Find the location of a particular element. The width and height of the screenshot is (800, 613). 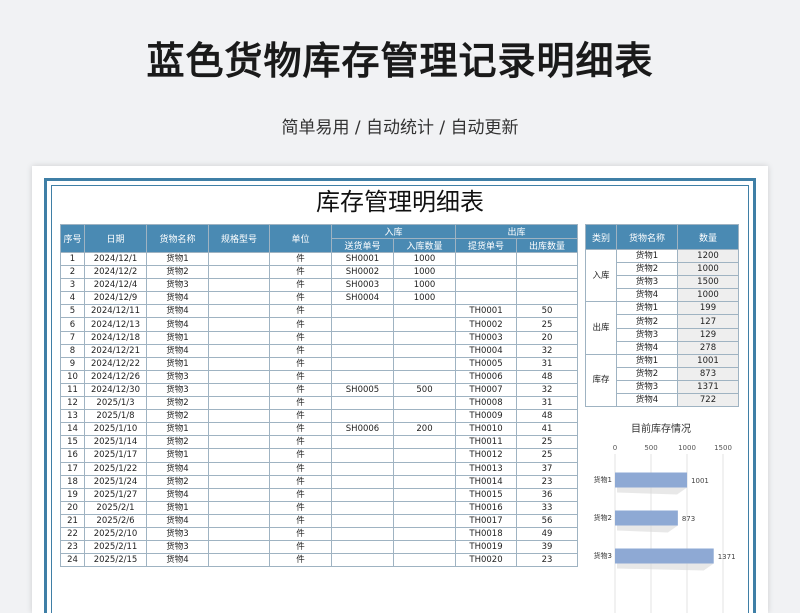

cell-date: 2025/1/3 is located at coordinates (115, 403).